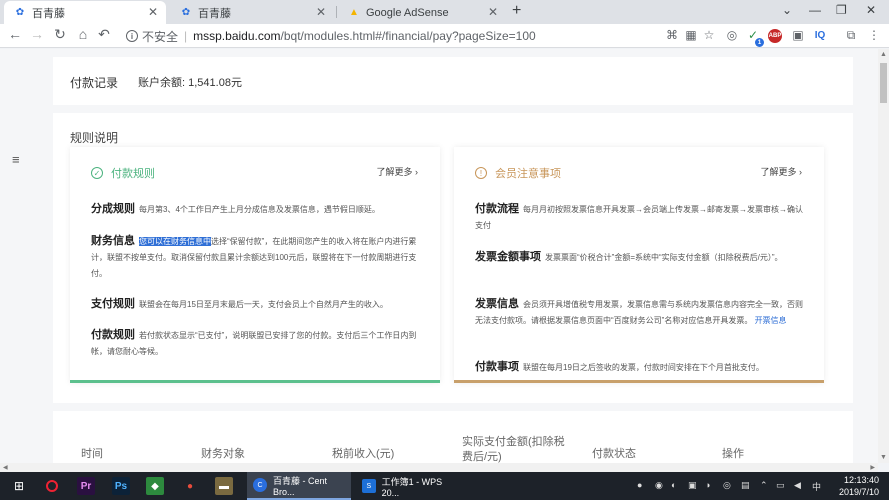  What do you see at coordinates (883, 256) in the screenshot?
I see `vertical-scrollbar: ▲ ▼` at bounding box center [883, 256].